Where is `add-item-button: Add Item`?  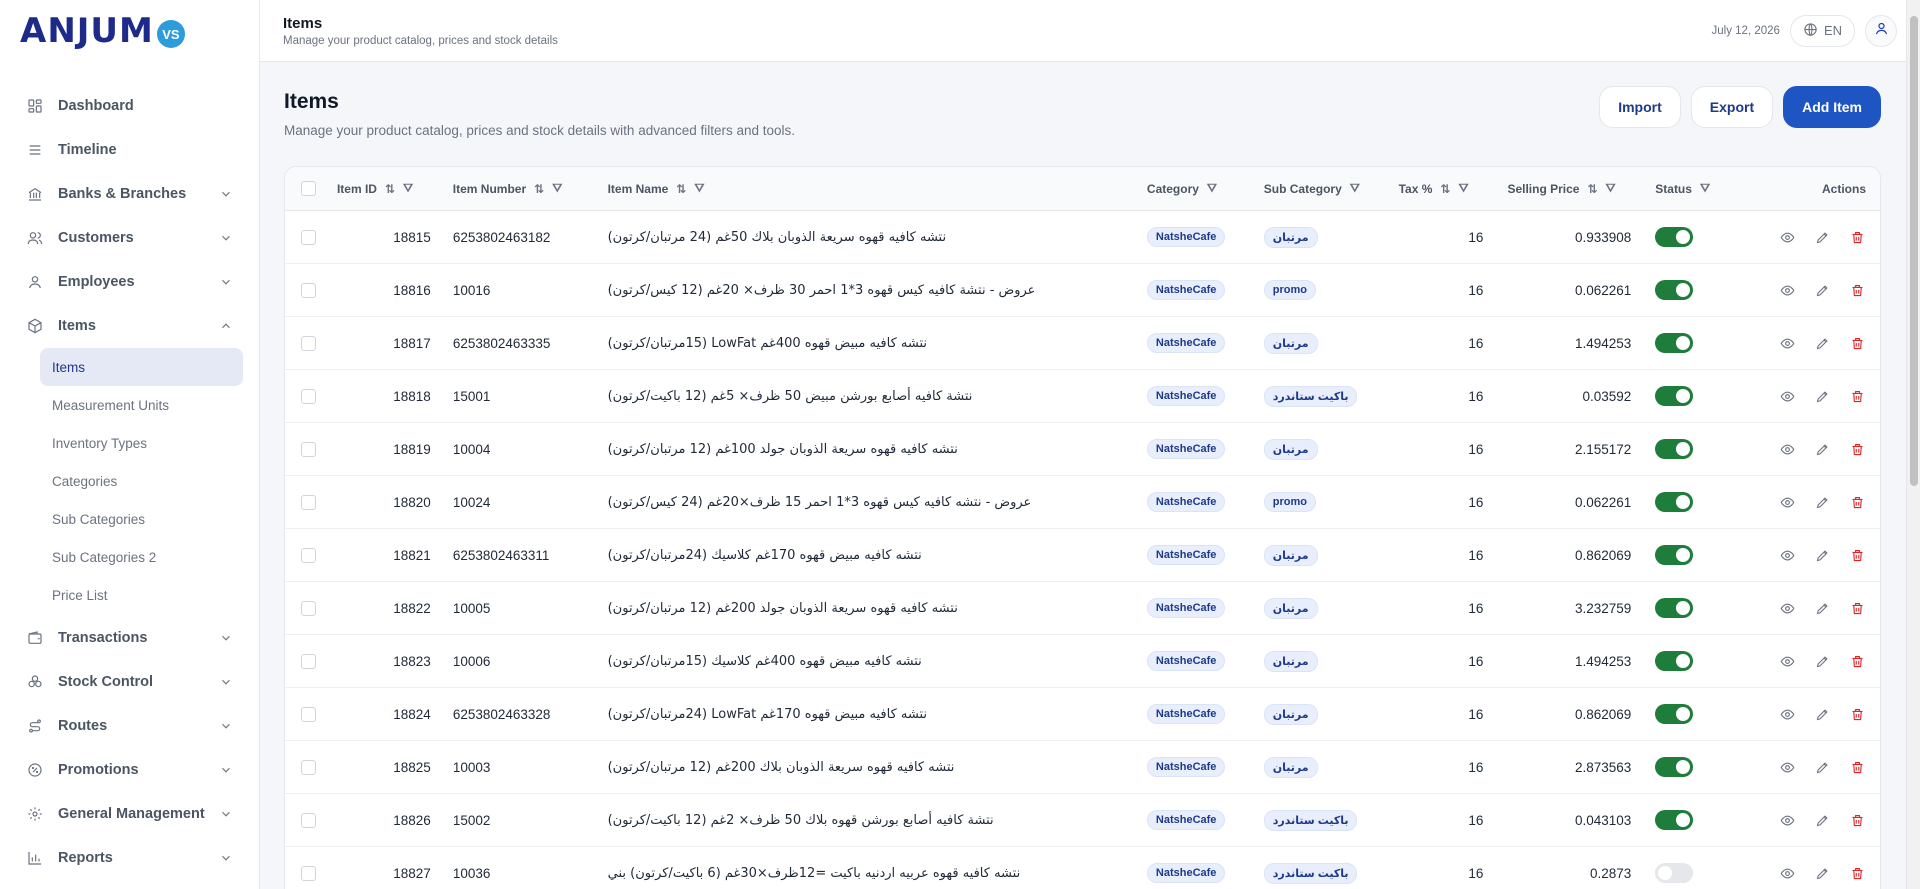
add-item-button: Add Item is located at coordinates (1832, 107).